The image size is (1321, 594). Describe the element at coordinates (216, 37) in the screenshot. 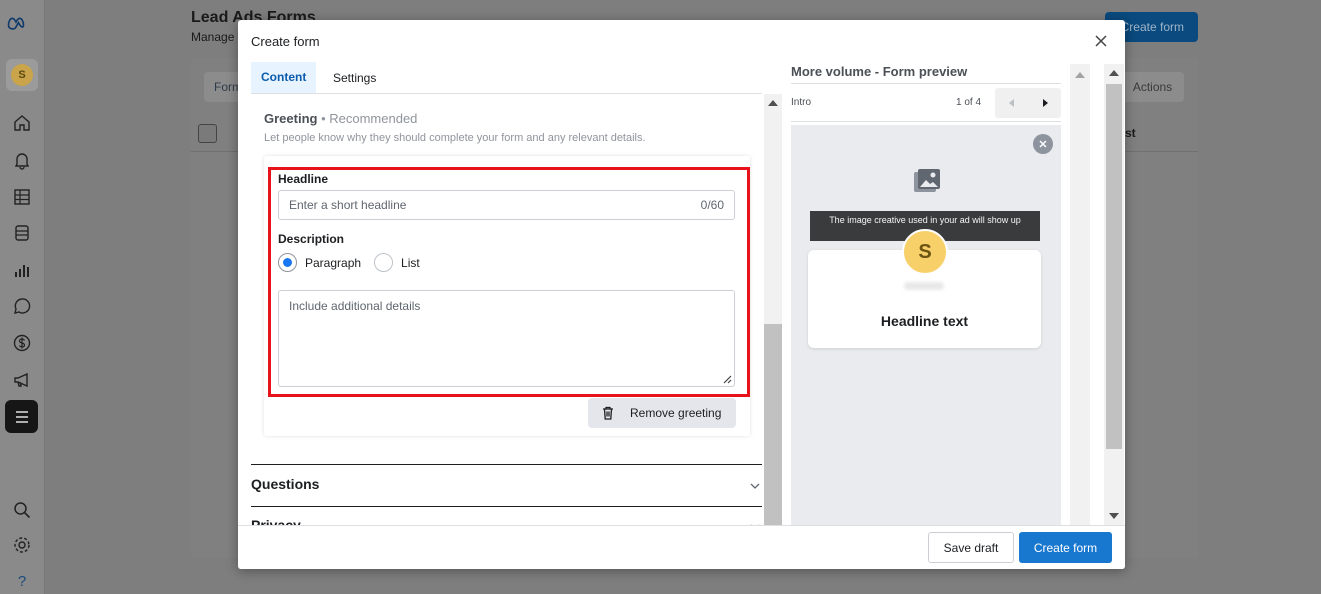

I see `page-subtitle: Manage f` at that location.